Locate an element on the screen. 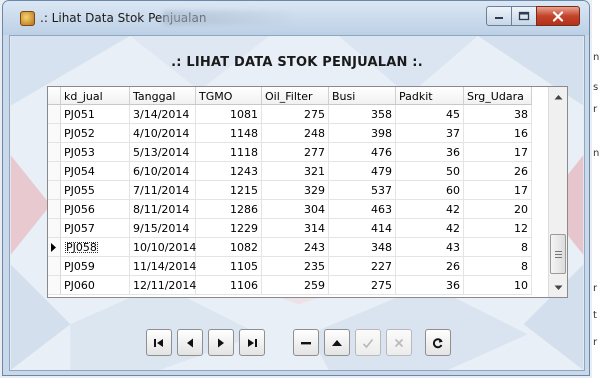 The width and height of the screenshot is (601, 378). table-row: PJ055 7/11/2014 1215 329 537 60 17 is located at coordinates (298, 190).